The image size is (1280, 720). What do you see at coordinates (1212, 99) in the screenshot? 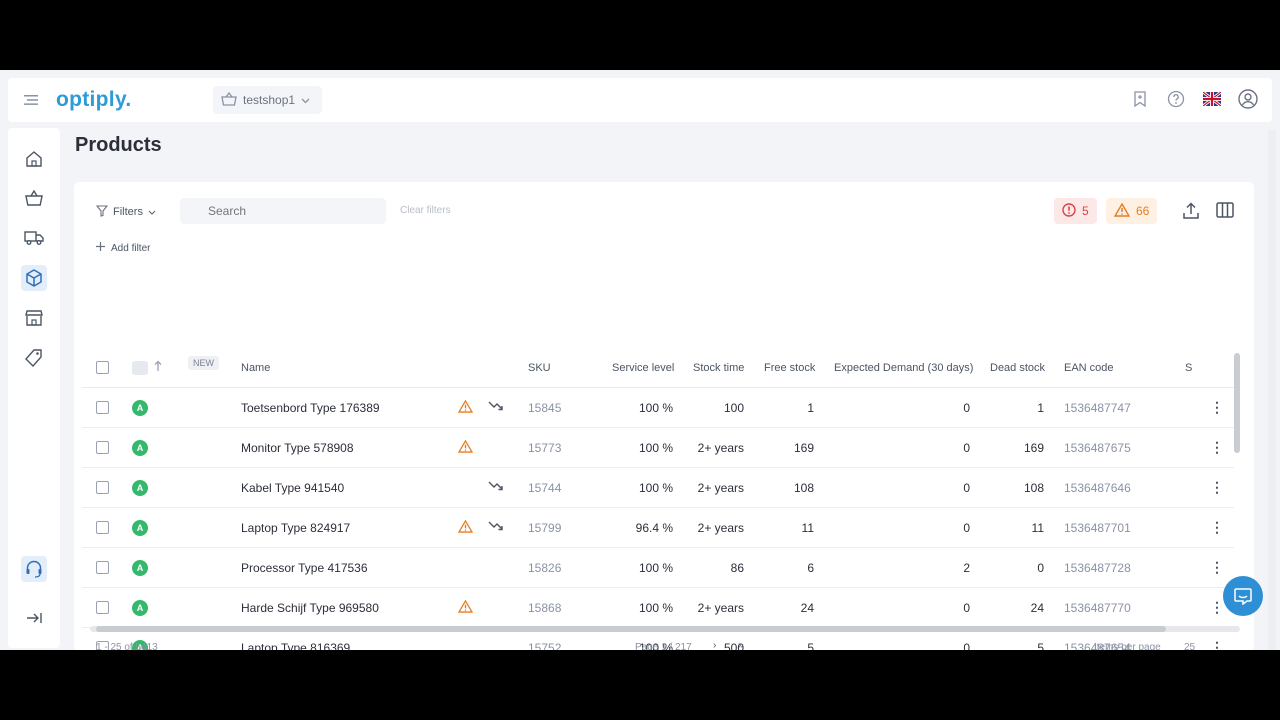
I see `uk-flag-icon` at bounding box center [1212, 99].